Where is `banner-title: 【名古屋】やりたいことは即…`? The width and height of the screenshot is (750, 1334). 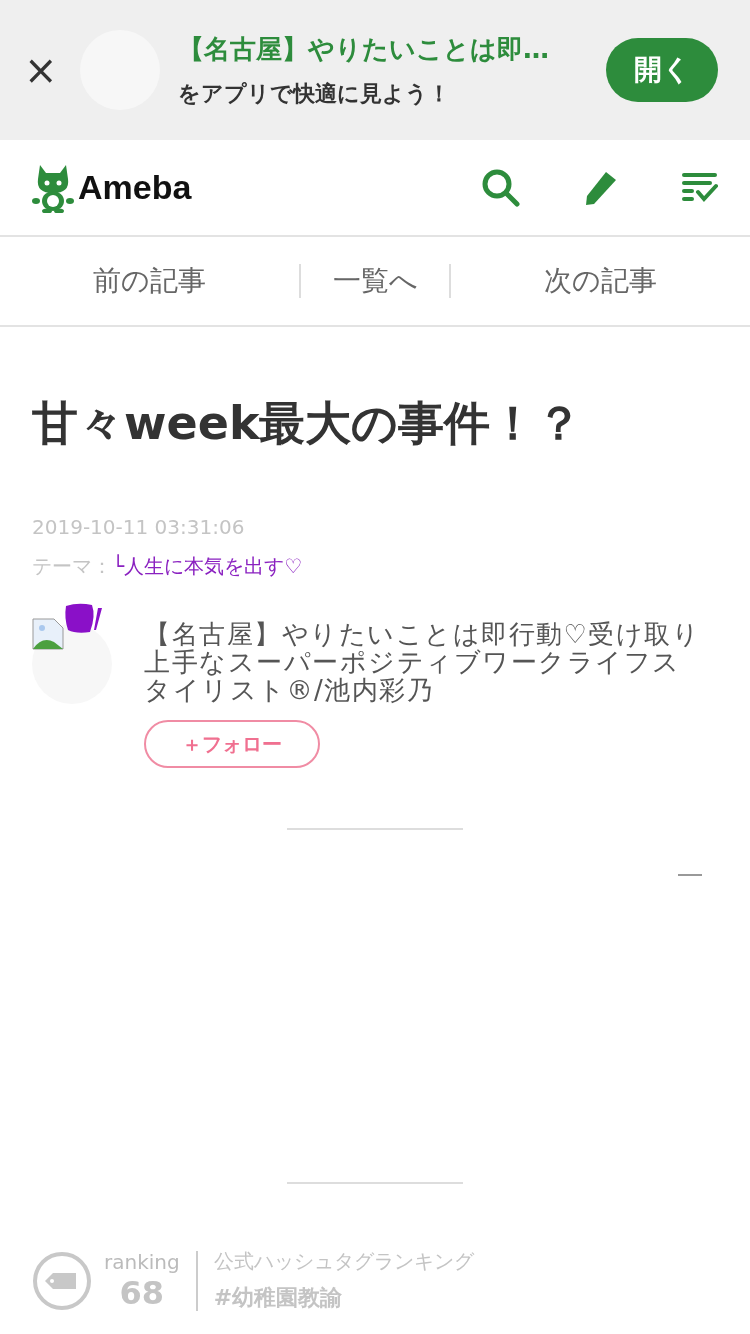
banner-title: 【名古屋】やりたいことは即… is located at coordinates (364, 49).